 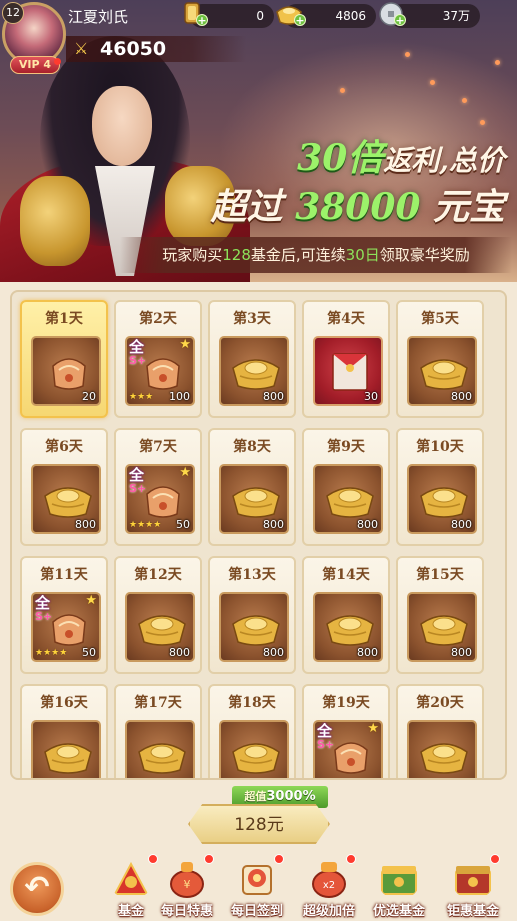 I want to click on back-arrow-icon: ↶, so click(x=37, y=889).